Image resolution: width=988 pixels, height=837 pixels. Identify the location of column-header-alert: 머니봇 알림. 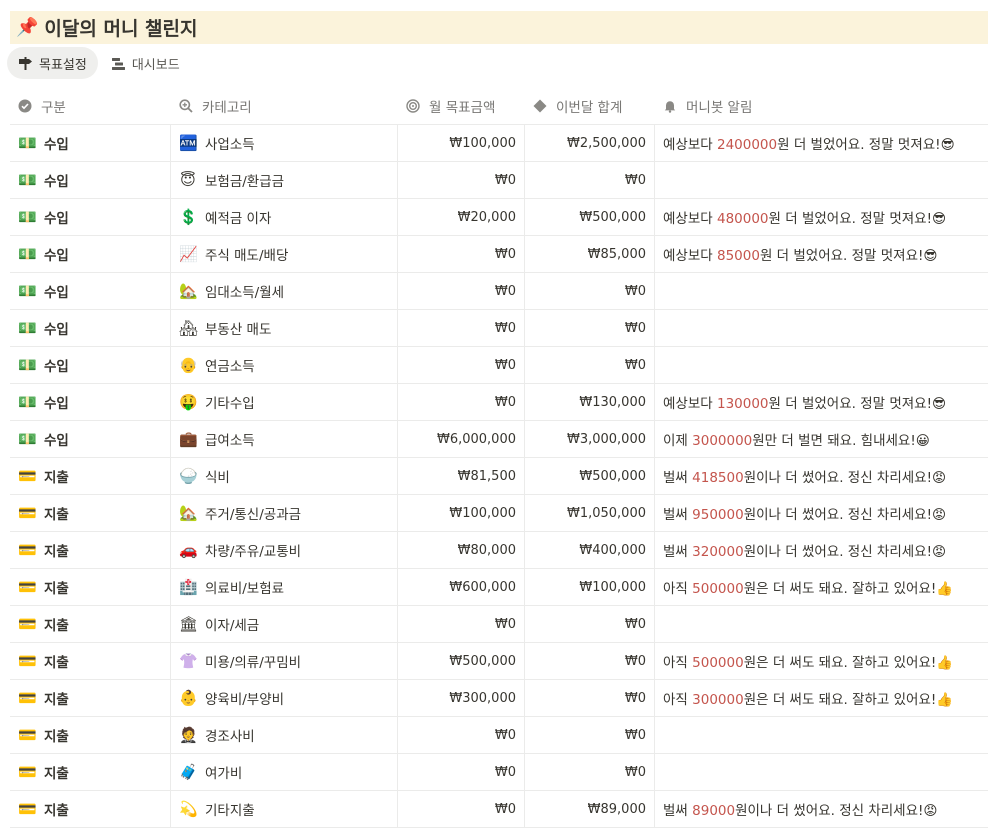
(821, 106).